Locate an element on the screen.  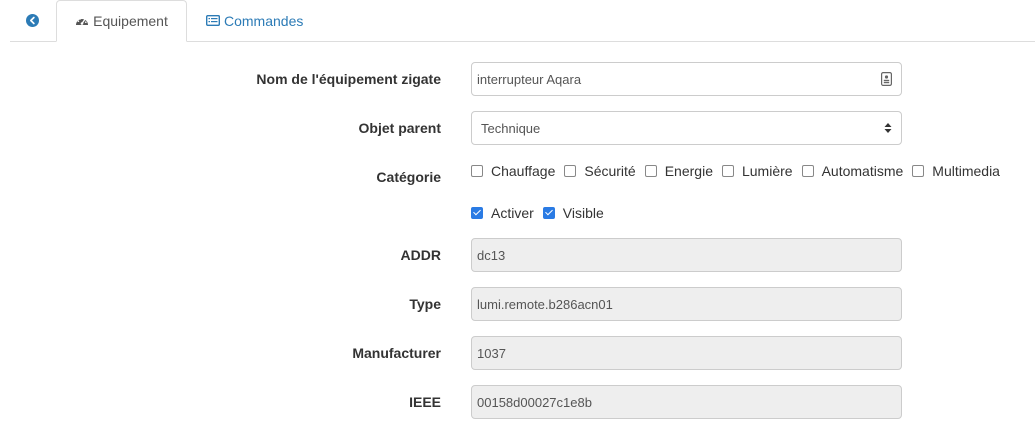
name-input-value: interrupteur Aqara is located at coordinates (529, 79).